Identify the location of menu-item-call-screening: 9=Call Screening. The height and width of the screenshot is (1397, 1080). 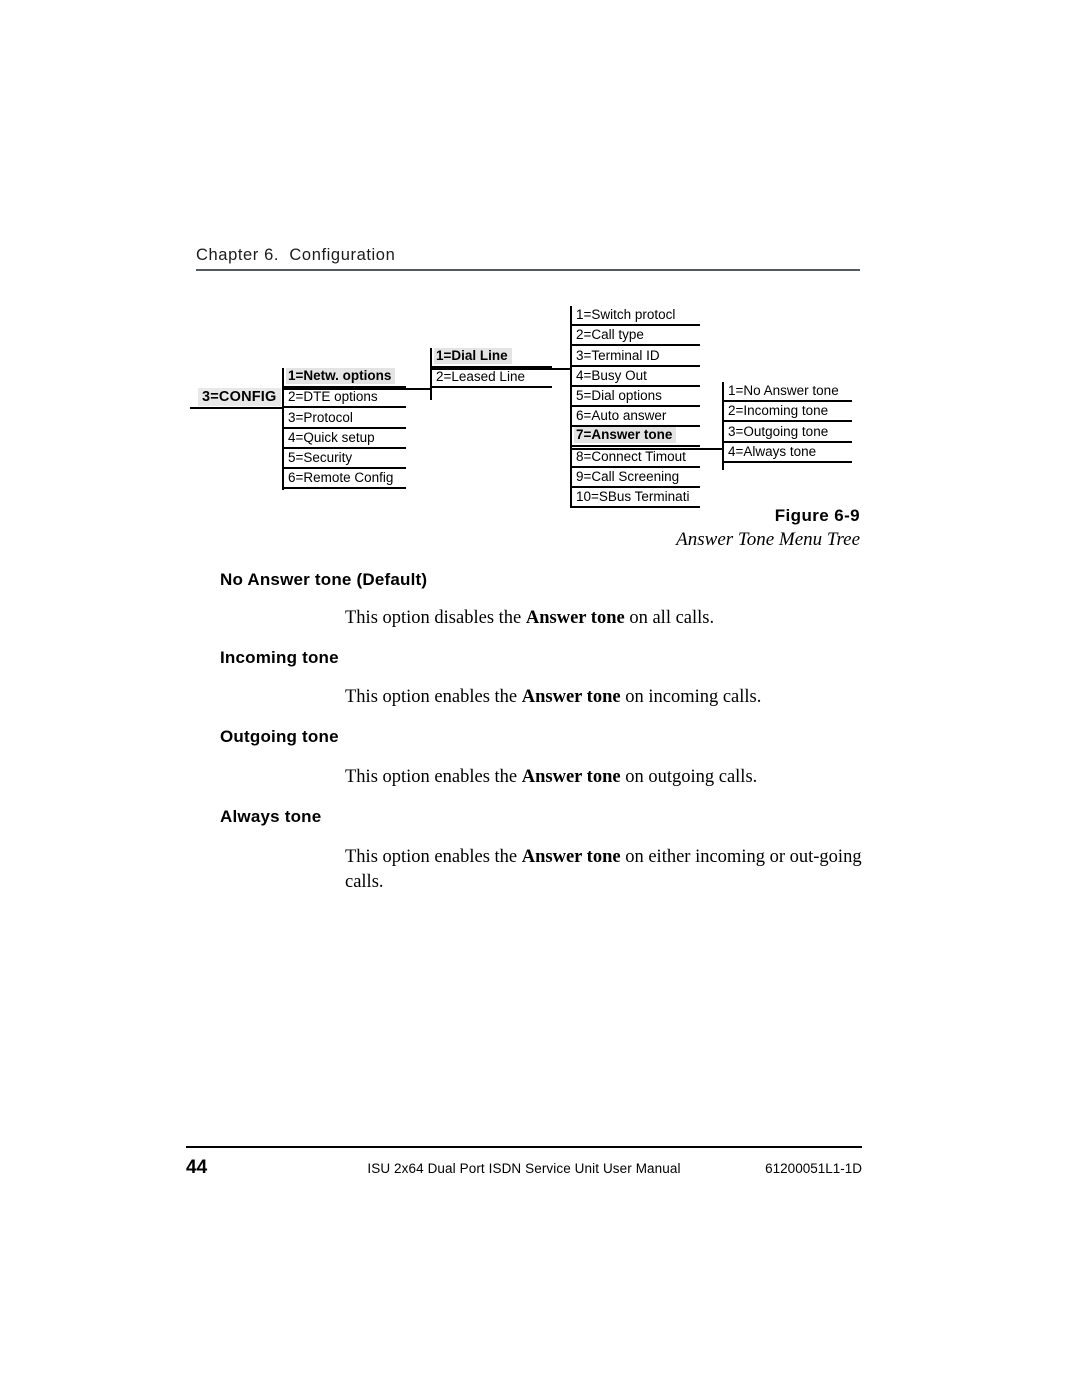
(636, 478).